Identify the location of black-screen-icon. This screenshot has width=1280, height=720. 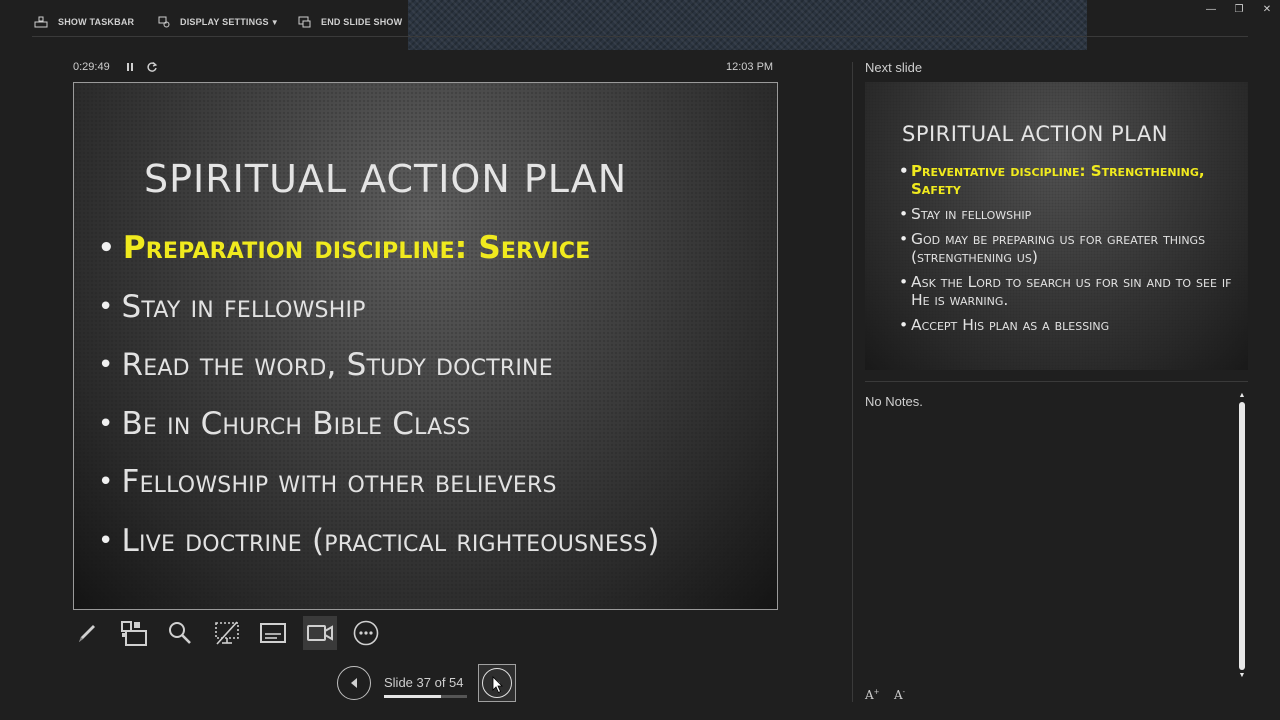
(226, 633).